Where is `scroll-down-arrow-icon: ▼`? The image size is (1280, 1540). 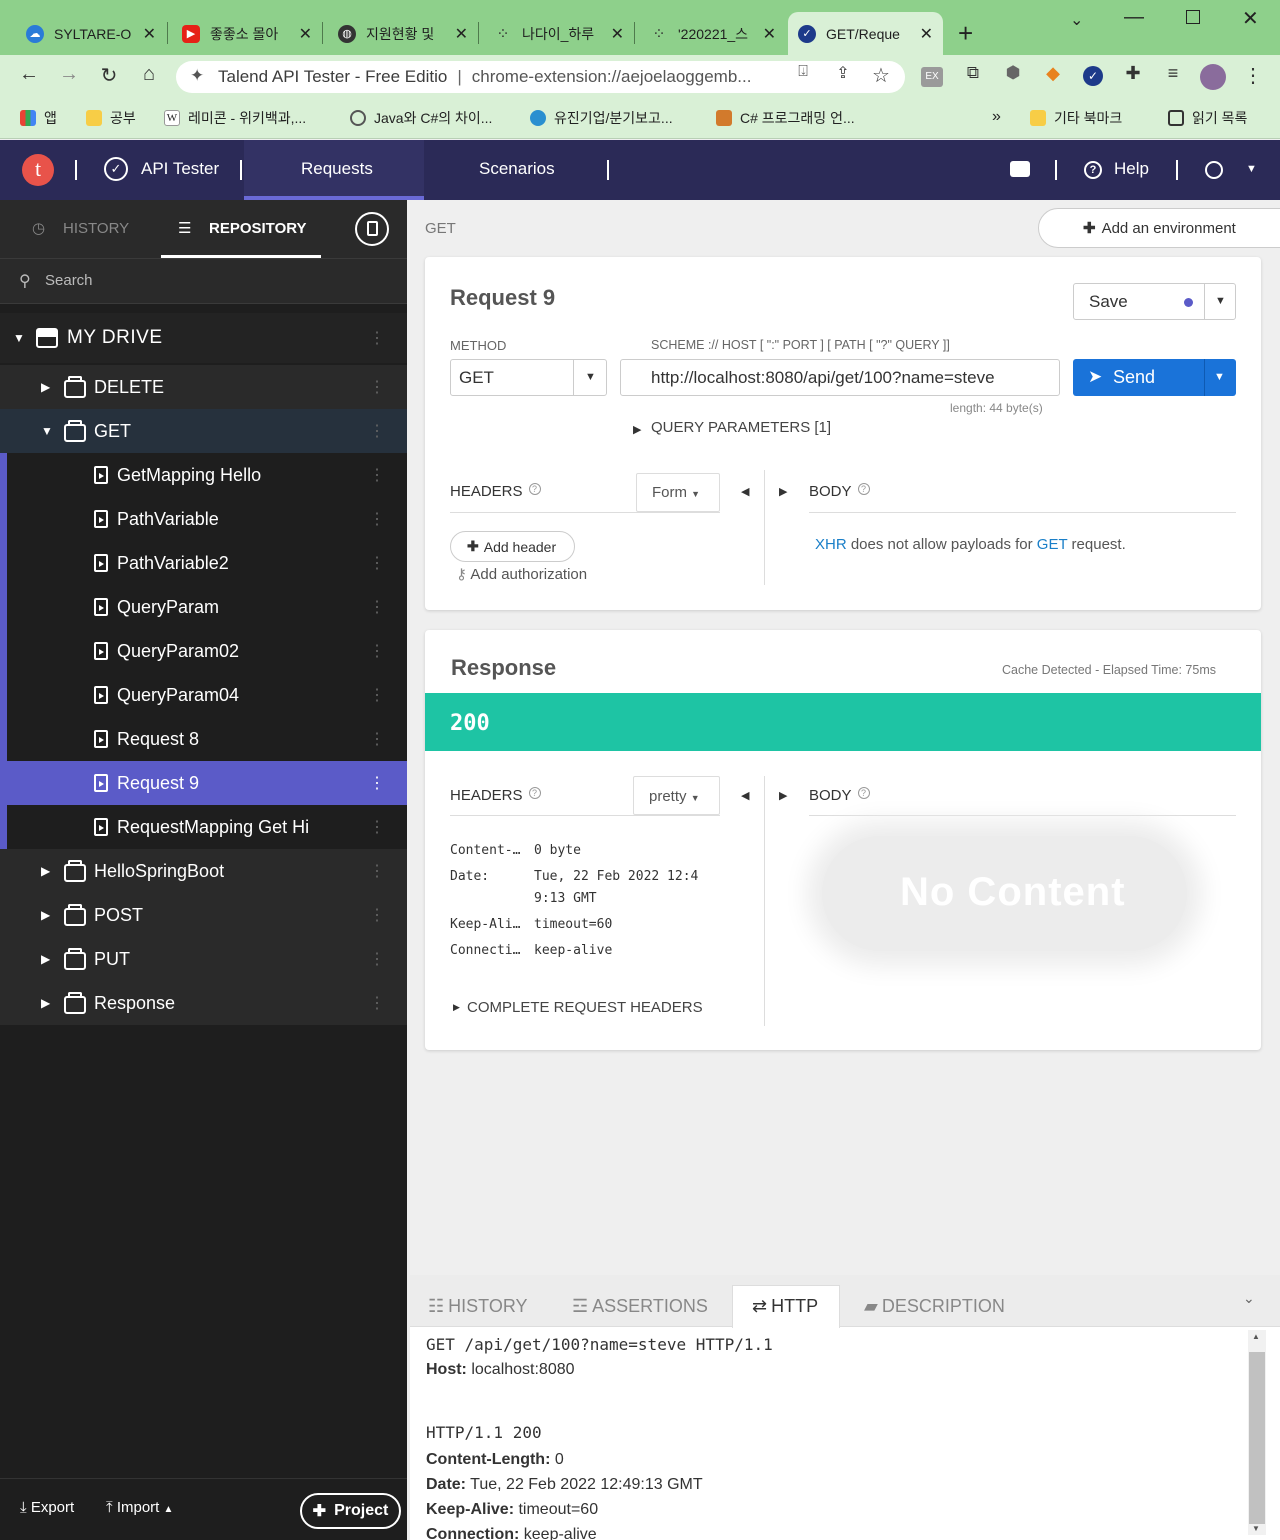
scroll-down-arrow-icon: ▼ is located at coordinates (1256, 1528).